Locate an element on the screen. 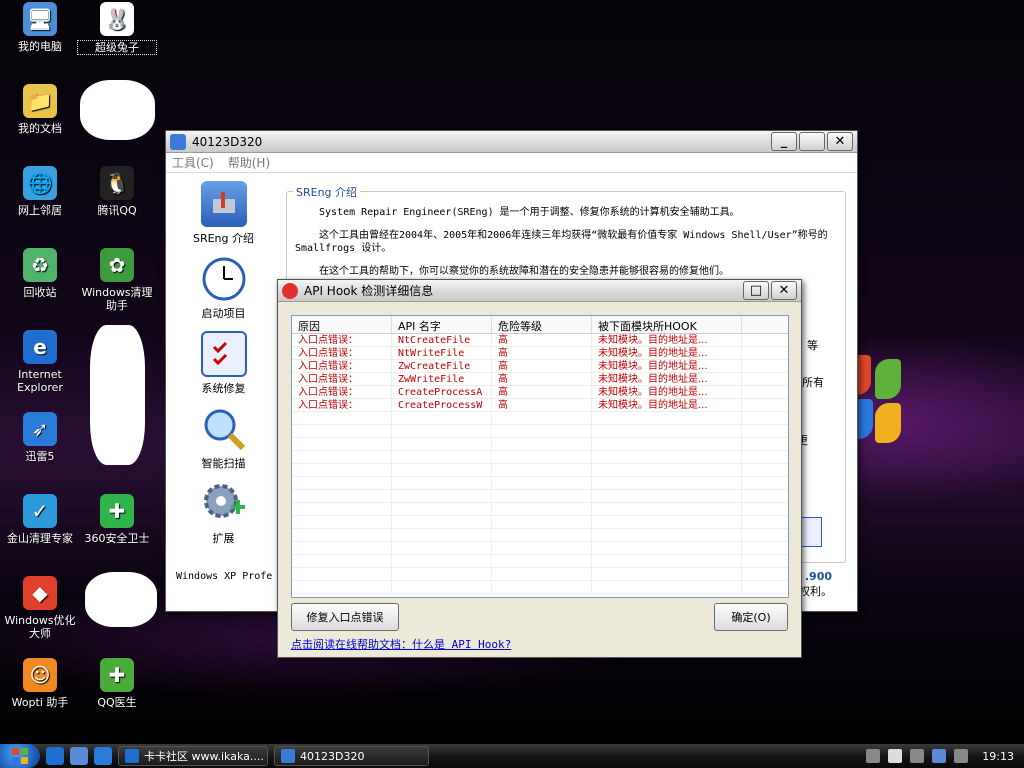  recycle-bin-icon: ♻ is located at coordinates (40, 265).